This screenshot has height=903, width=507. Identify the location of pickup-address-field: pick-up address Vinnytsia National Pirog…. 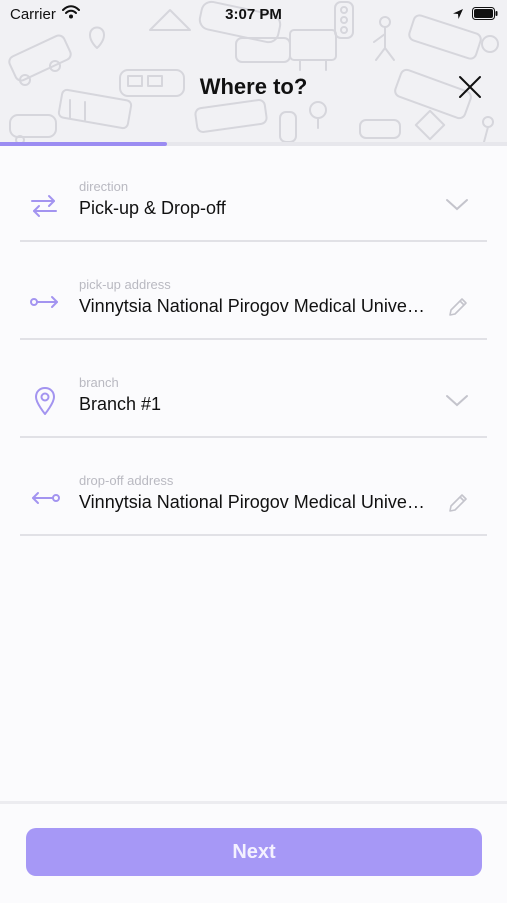
(253, 304).